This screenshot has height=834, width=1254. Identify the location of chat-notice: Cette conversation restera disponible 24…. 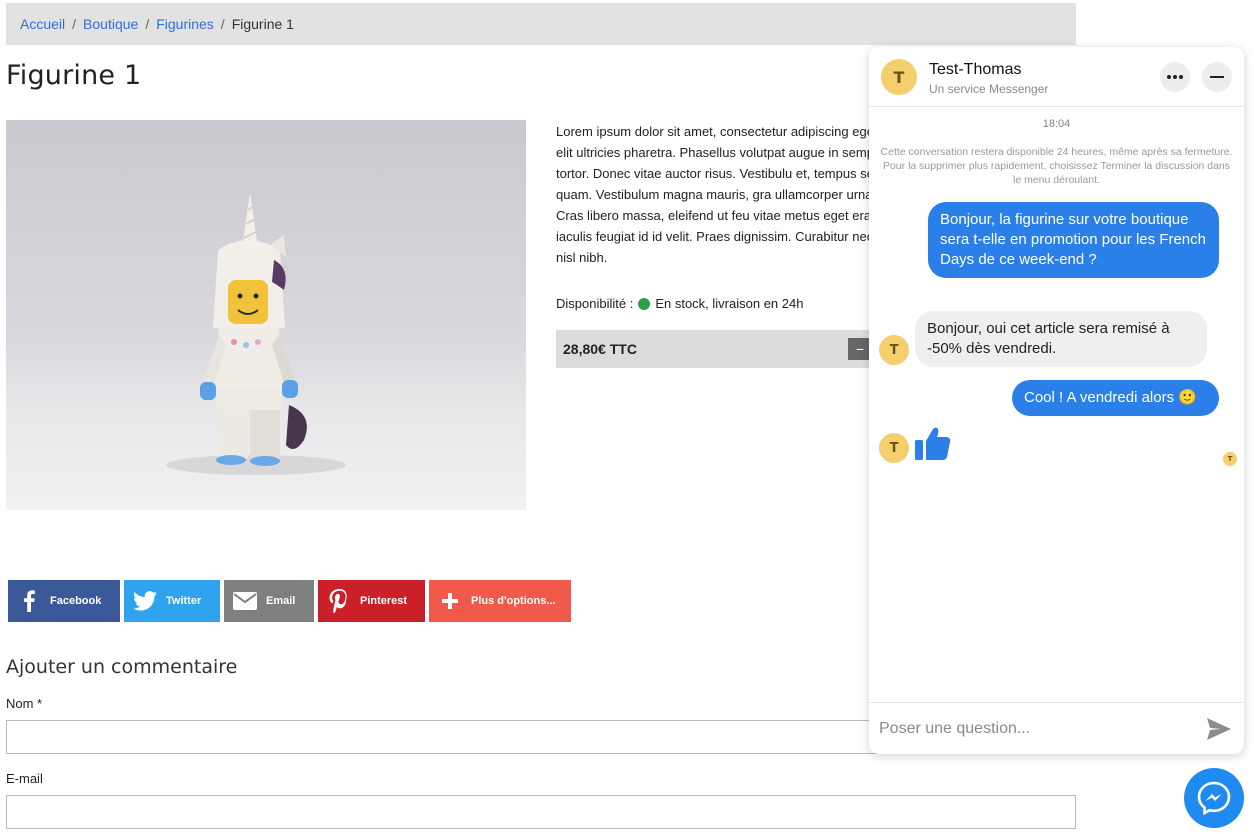
(1056, 166).